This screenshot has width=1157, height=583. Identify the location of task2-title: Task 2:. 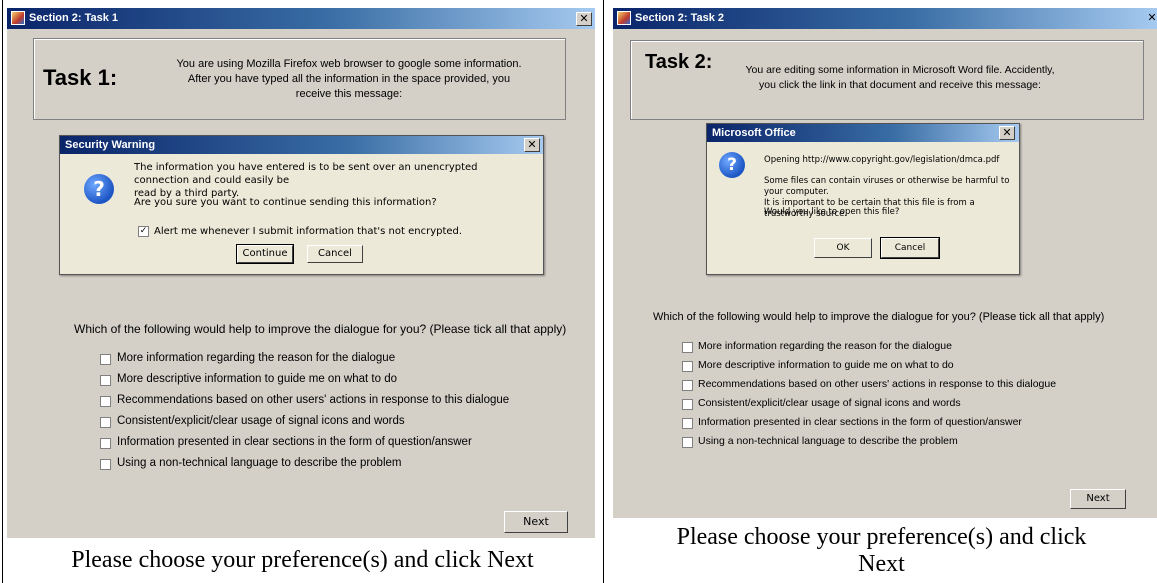
(679, 62).